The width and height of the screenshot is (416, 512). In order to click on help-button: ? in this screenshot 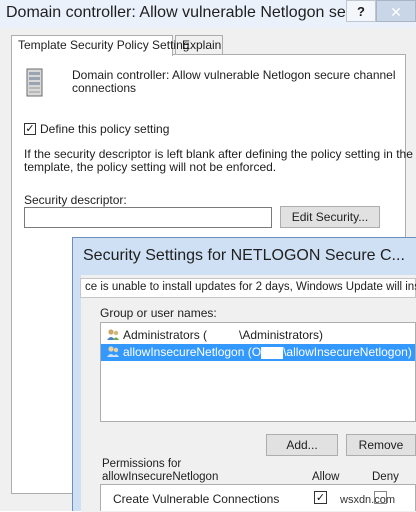, I will do `click(361, 11)`.